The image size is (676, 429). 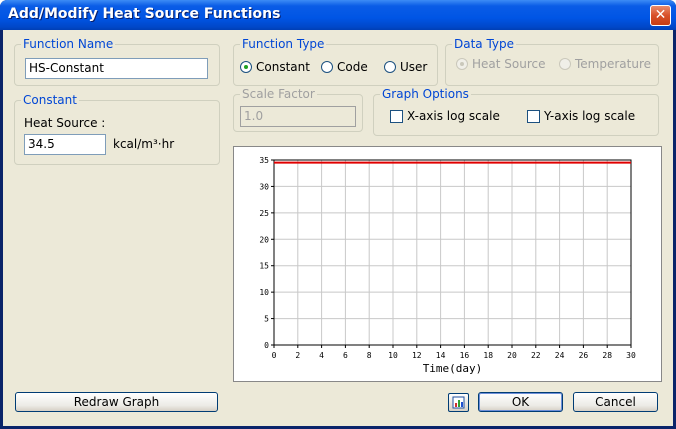 I want to click on title-bar: Add/Modify Heat Source Functions ✕, so click(x=338, y=15).